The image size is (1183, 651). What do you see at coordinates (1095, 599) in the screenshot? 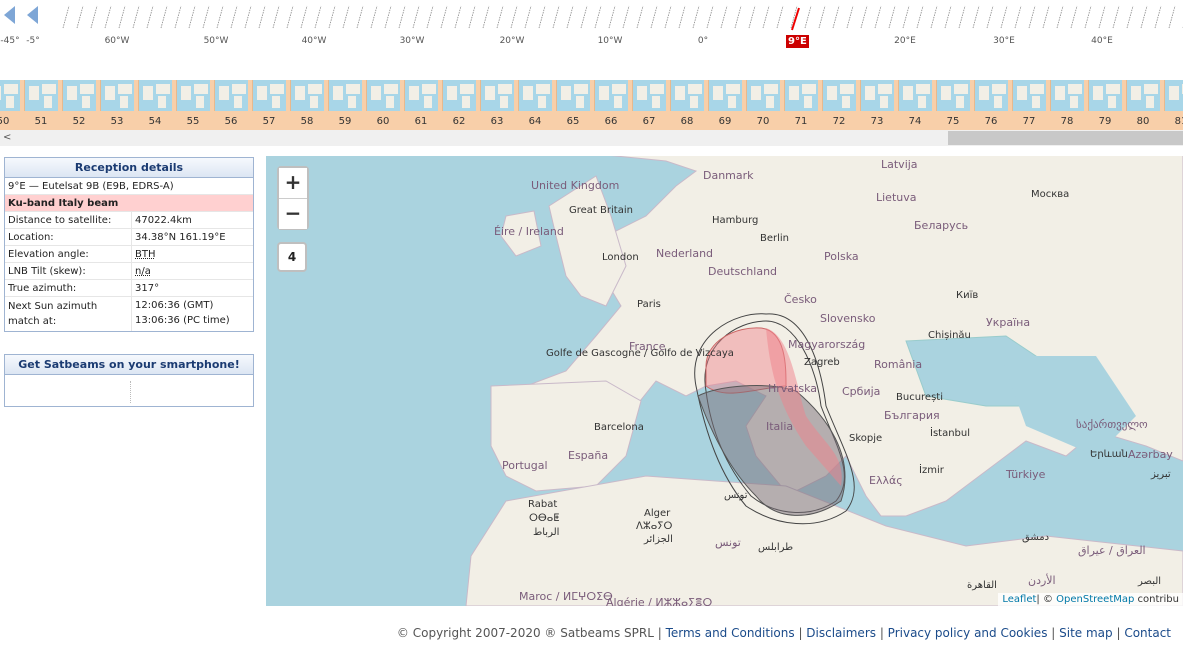
I see `osm-link: OpenStreetMap` at bounding box center [1095, 599].